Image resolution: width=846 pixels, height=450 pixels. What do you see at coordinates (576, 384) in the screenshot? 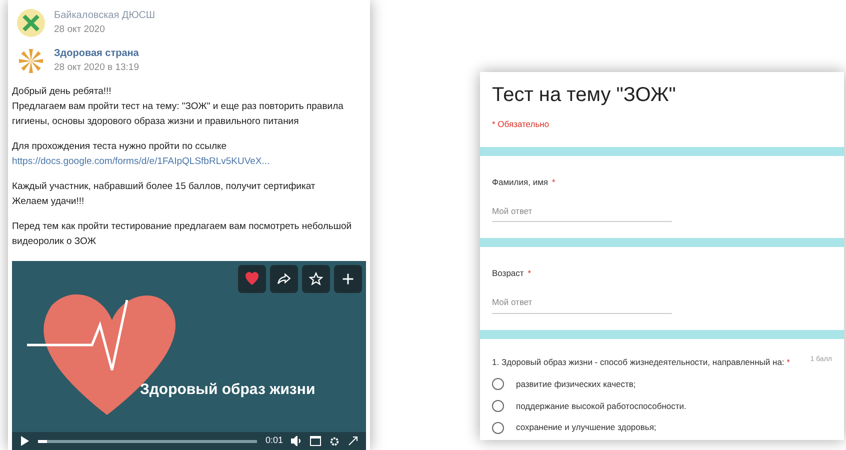
I see `option-label: развитие физических качеств;` at bounding box center [576, 384].